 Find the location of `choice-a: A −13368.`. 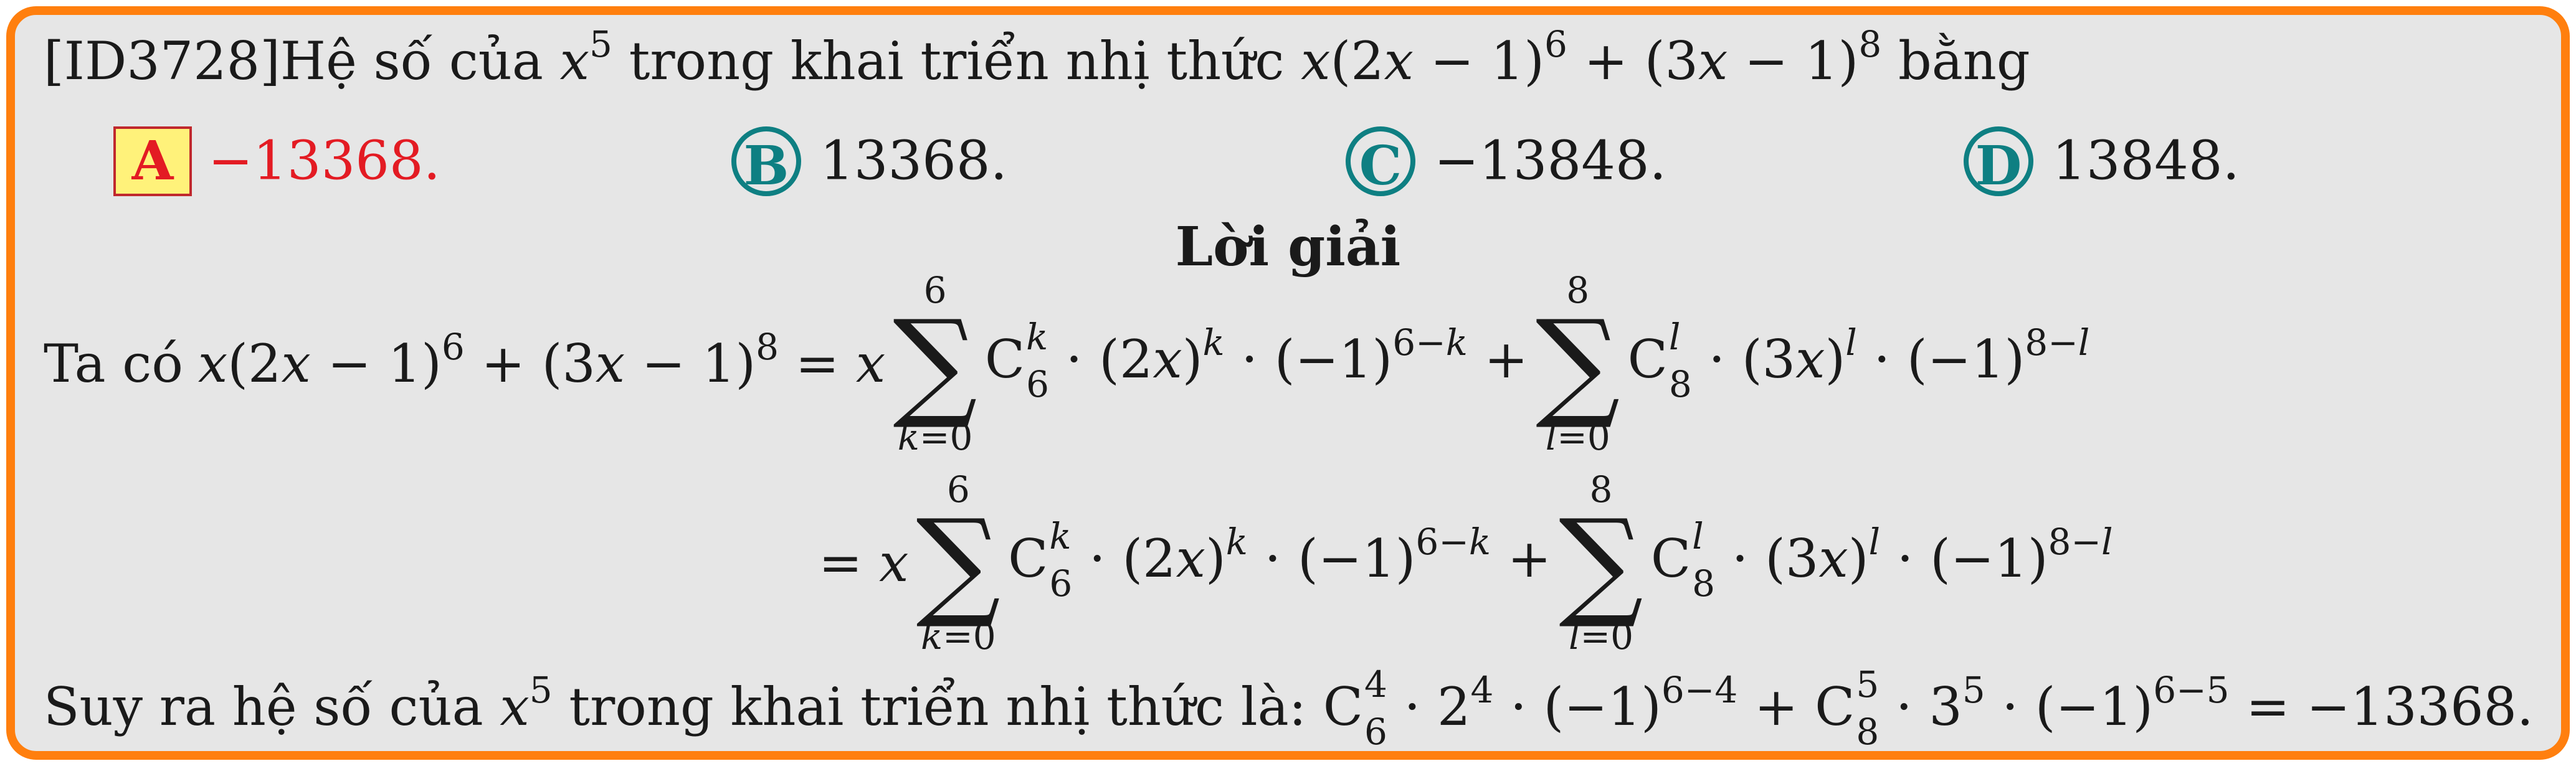

choice-a: A −13368. is located at coordinates (276, 158).